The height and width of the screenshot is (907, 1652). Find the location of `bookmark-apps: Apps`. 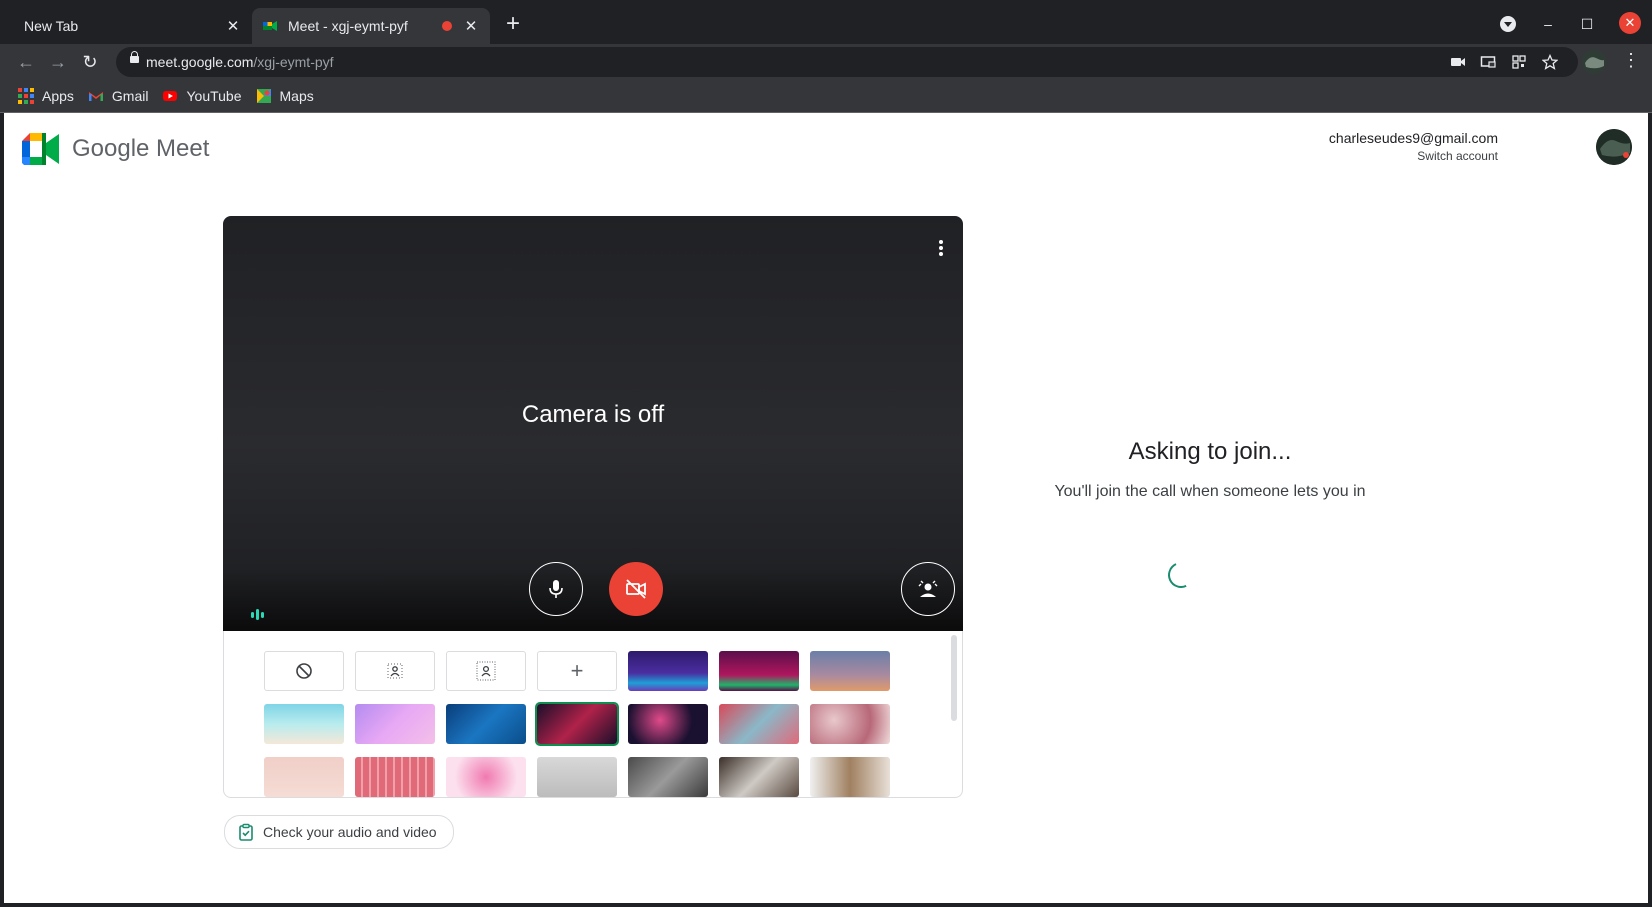

bookmark-apps: Apps is located at coordinates (46, 96).